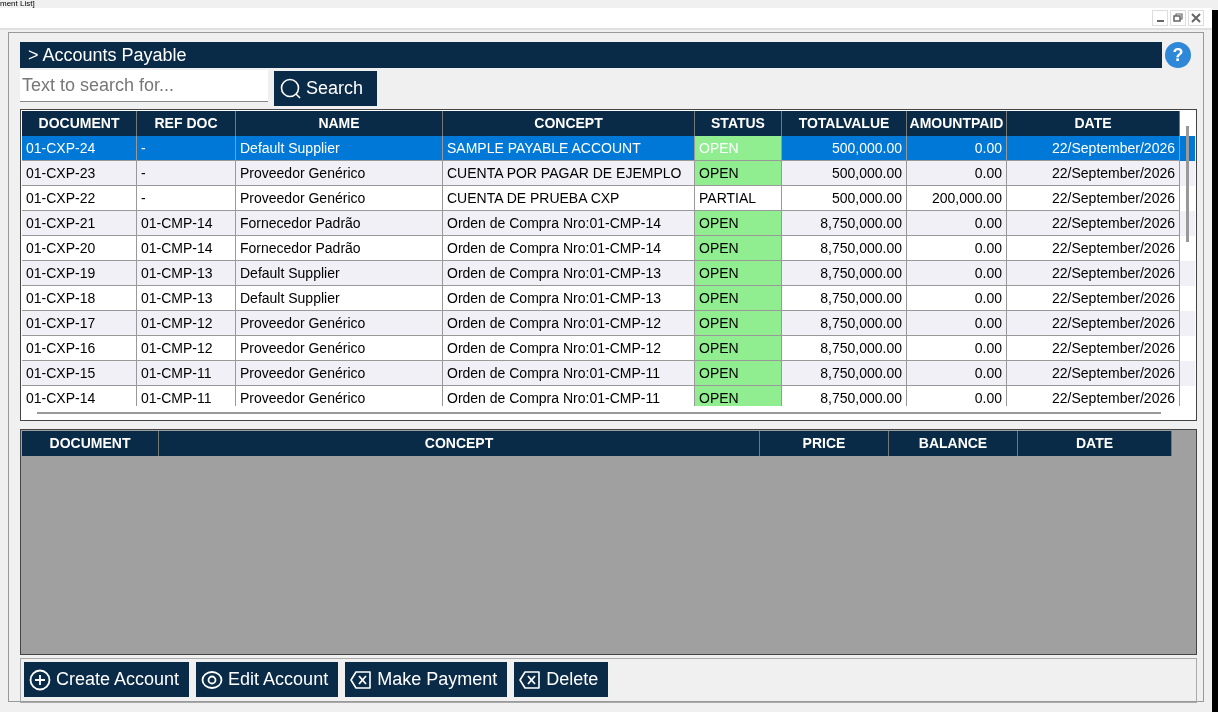  I want to click on table-cell: 8,750,000.00, so click(844, 396).